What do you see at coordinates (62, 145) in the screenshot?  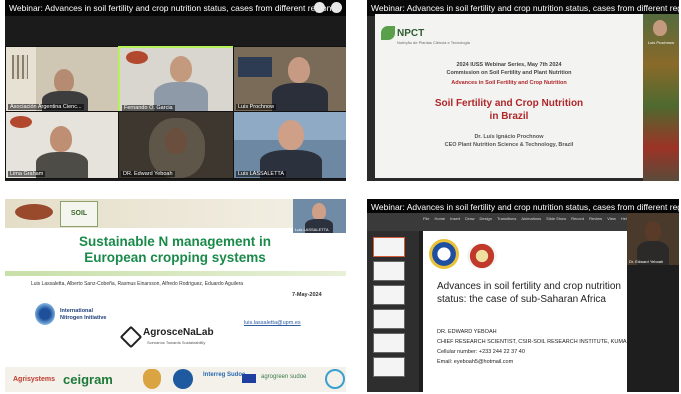 I see `participant-tile: Lima Graham` at bounding box center [62, 145].